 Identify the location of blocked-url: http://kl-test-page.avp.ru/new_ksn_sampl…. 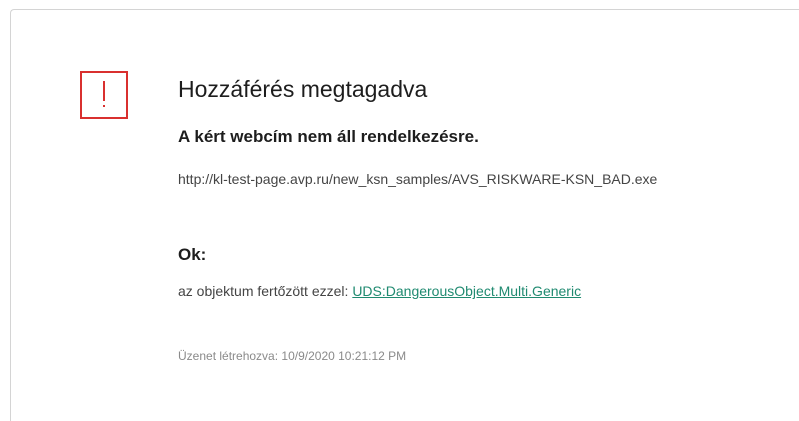
(418, 179).